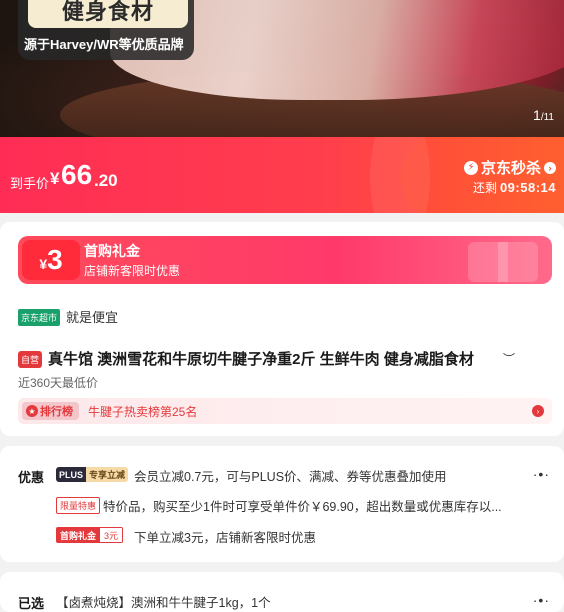 The width and height of the screenshot is (564, 612). What do you see at coordinates (108, 14) in the screenshot?
I see `promo-overlay-title: 健身食材` at bounding box center [108, 14].